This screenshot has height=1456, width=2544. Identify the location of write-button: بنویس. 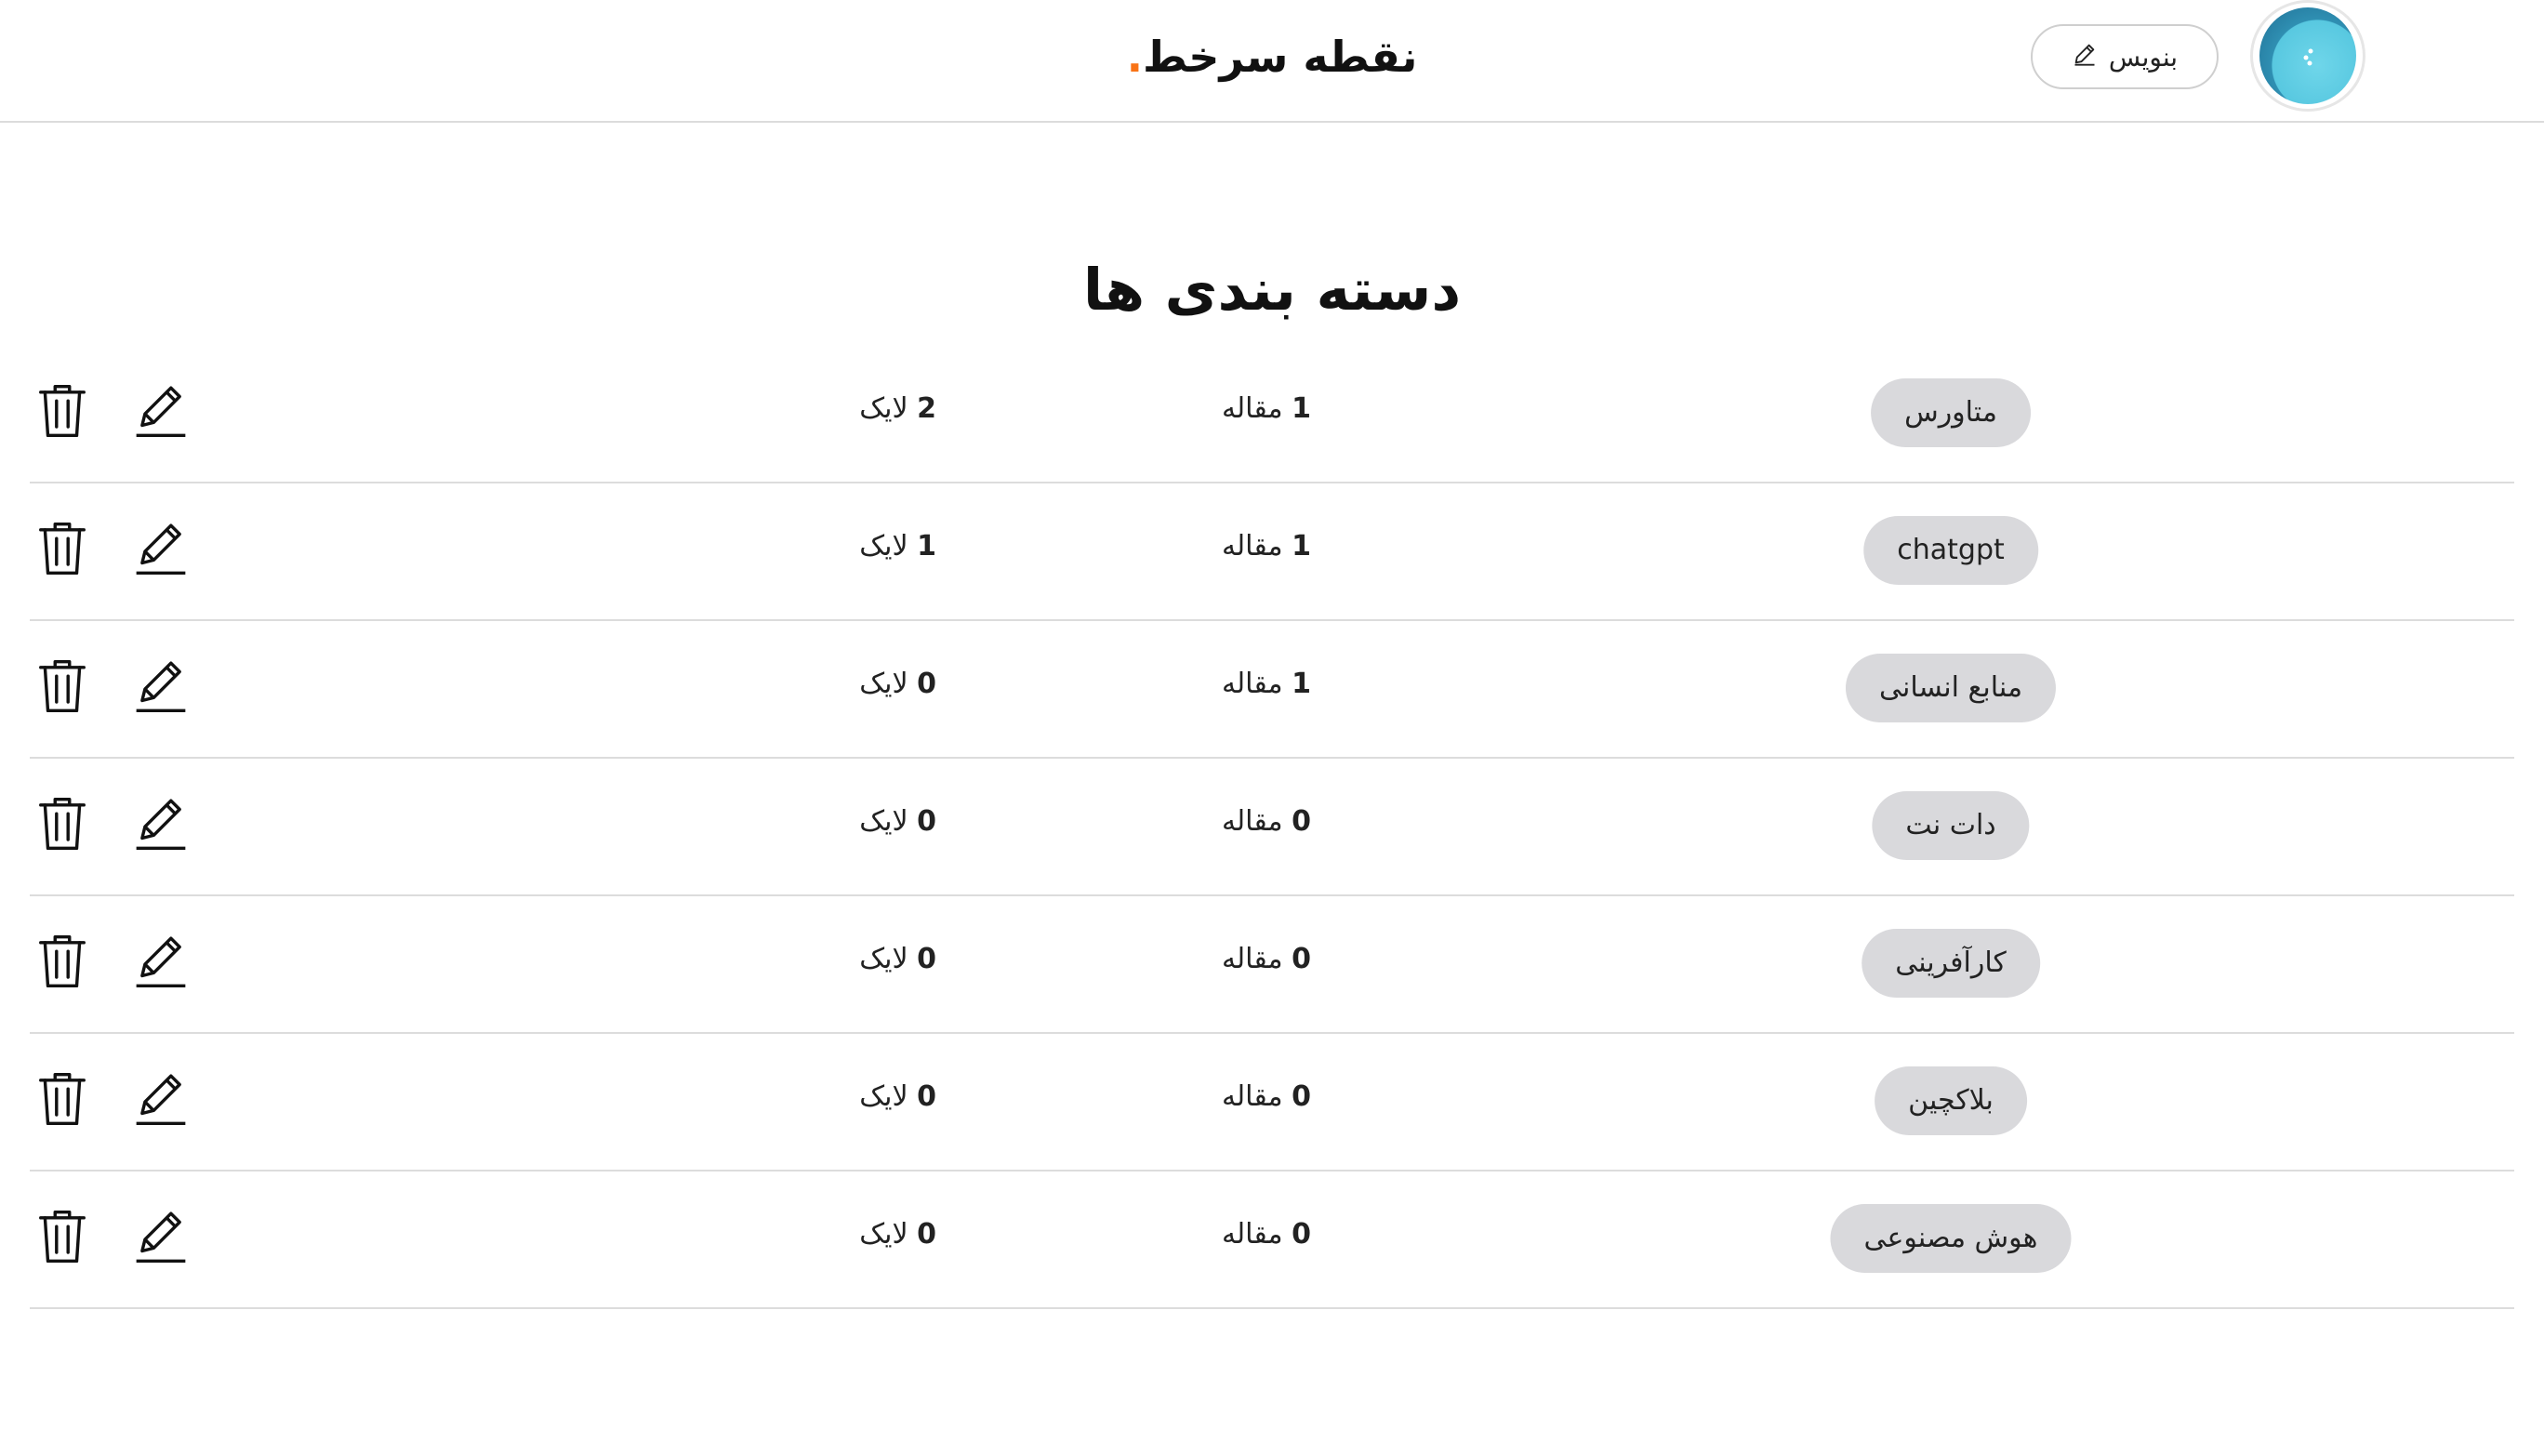
(2125, 56).